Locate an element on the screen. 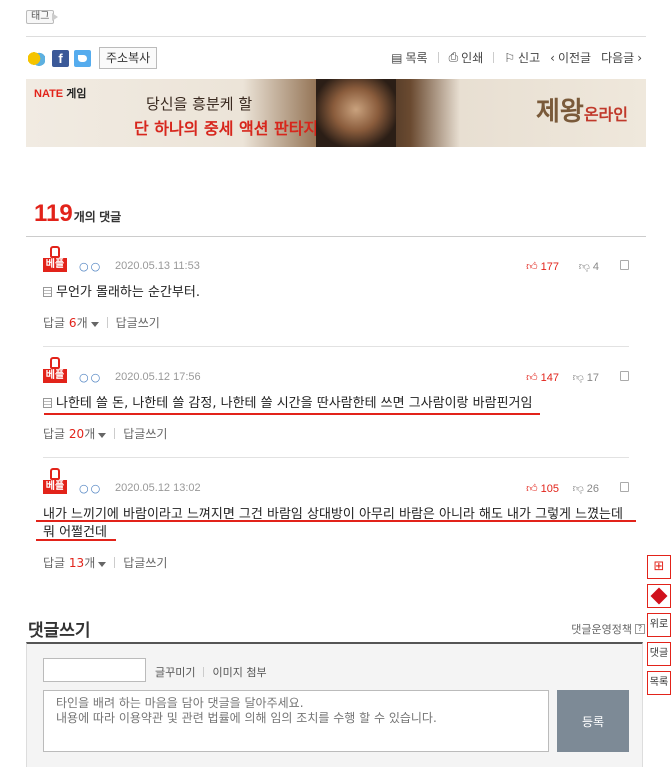 The image size is (671, 780). dislike-button: 👎︎ 17 is located at coordinates (585, 378).